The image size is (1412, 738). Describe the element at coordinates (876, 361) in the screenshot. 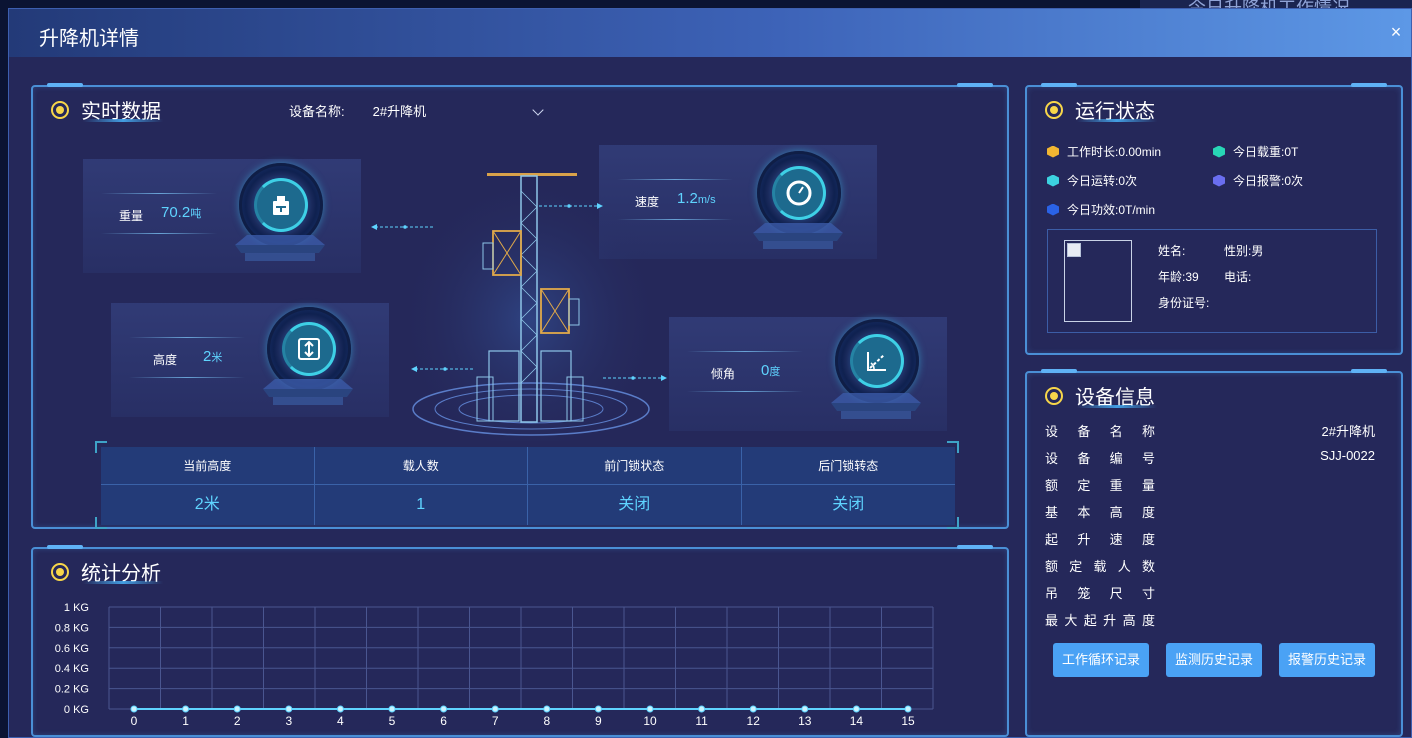

I see `tilt-angle-icon` at that location.